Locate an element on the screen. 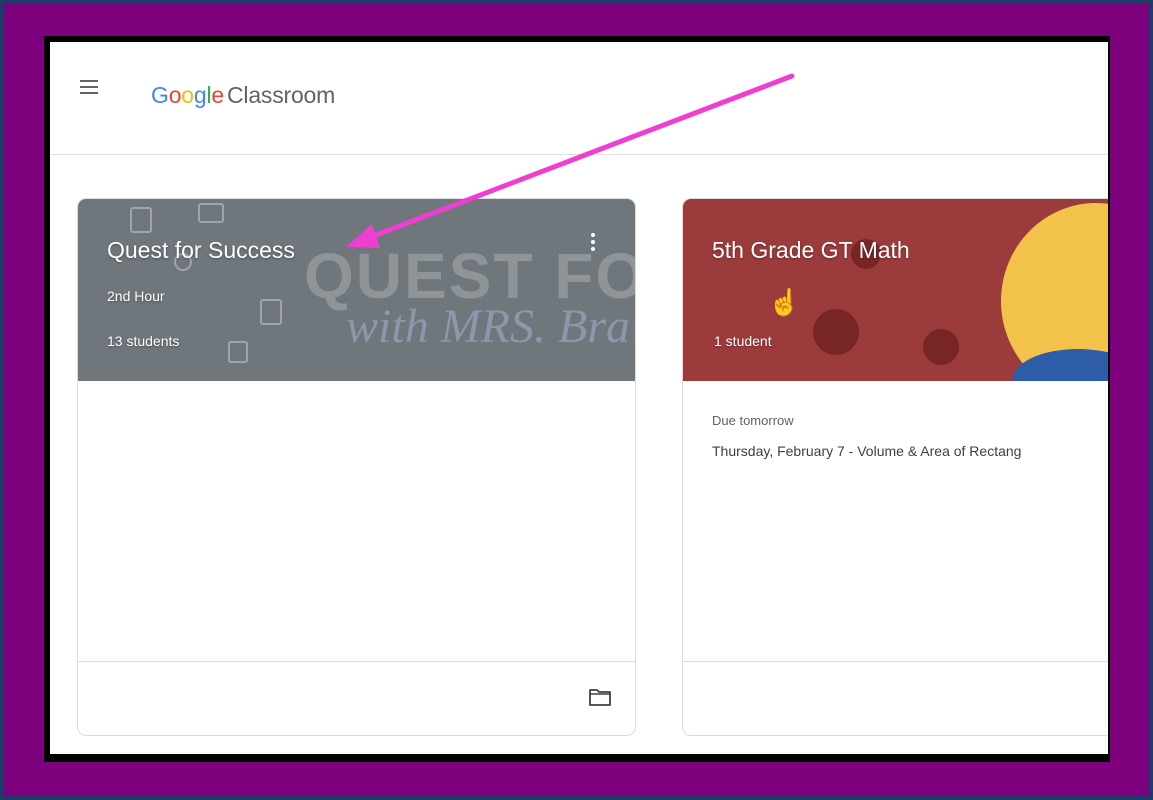 The width and height of the screenshot is (1153, 800). hand-cursor-icon: ☝ is located at coordinates (784, 302).